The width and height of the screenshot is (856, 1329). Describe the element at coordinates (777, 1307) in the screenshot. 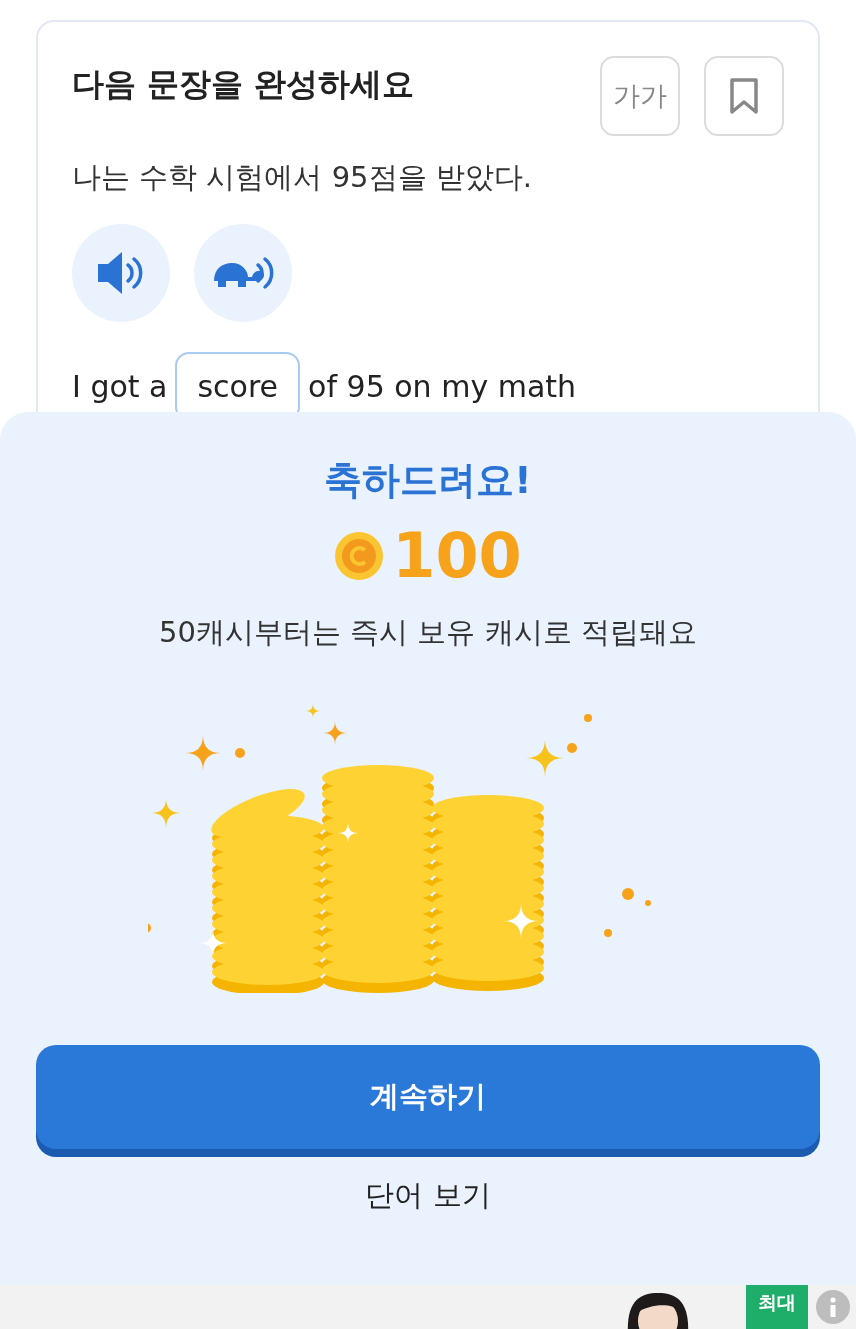

I see `discount-badge: 최대` at that location.